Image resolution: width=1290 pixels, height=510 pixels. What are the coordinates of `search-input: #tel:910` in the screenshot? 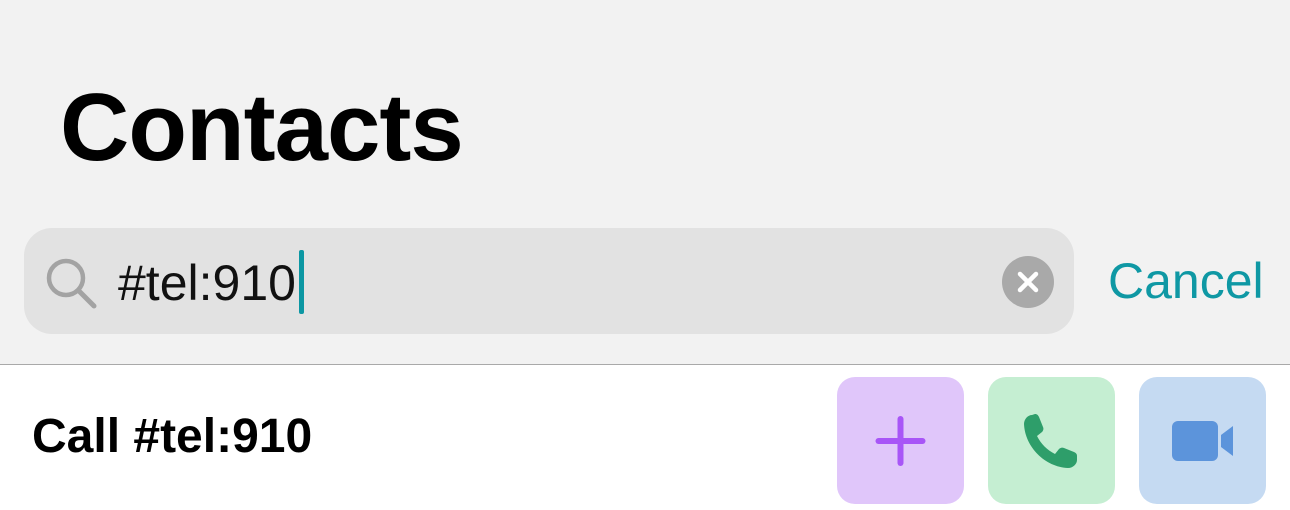 It's located at (207, 283).